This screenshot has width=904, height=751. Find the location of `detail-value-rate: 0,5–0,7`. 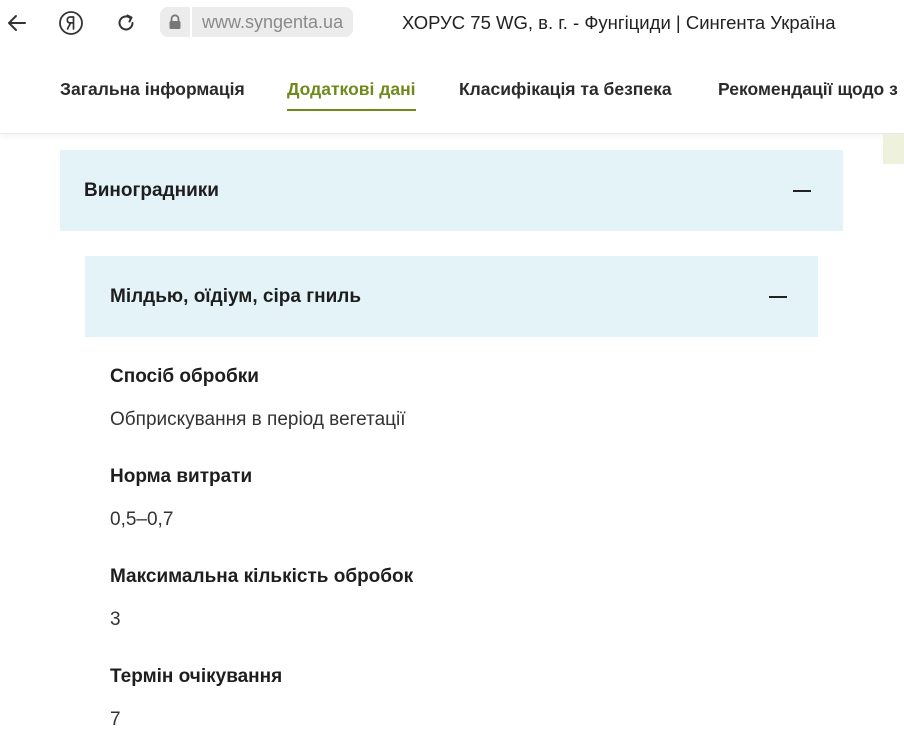

detail-value-rate: 0,5–0,7 is located at coordinates (142, 519).